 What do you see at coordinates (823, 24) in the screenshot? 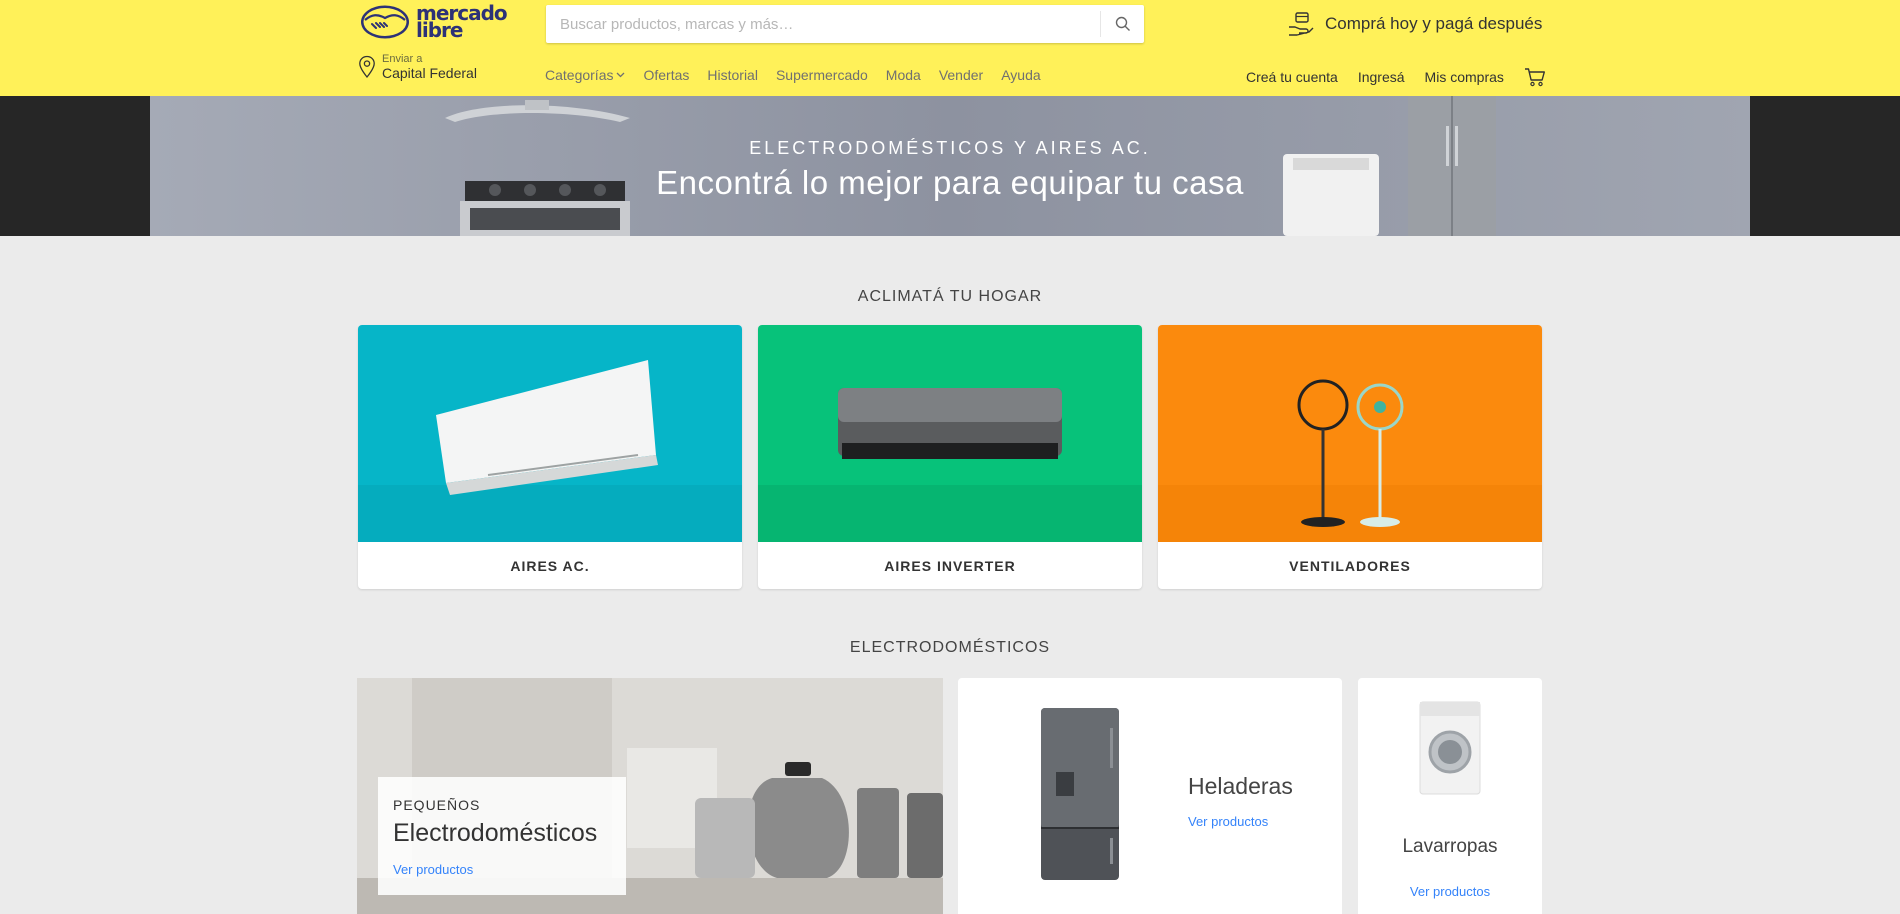
I see `search-input` at bounding box center [823, 24].